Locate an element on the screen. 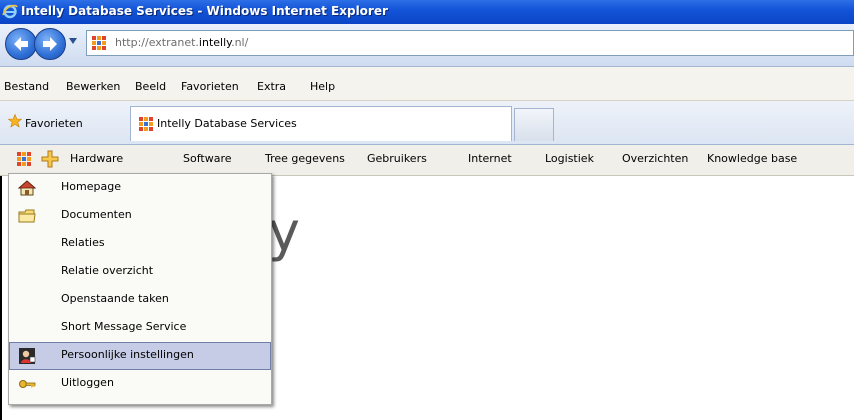 The height and width of the screenshot is (420, 854). menu-item-relaties: Relaties is located at coordinates (140, 244).